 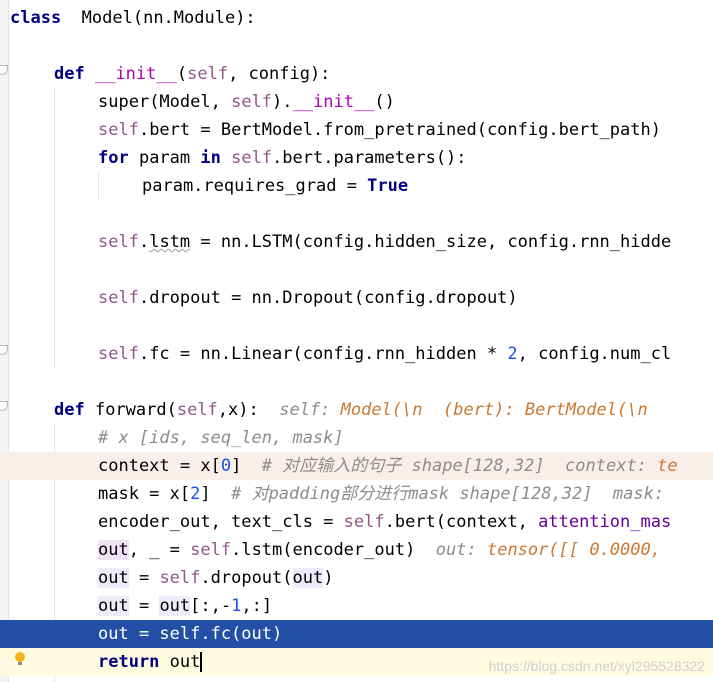 What do you see at coordinates (236, 606) in the screenshot?
I see `code-token: 1` at bounding box center [236, 606].